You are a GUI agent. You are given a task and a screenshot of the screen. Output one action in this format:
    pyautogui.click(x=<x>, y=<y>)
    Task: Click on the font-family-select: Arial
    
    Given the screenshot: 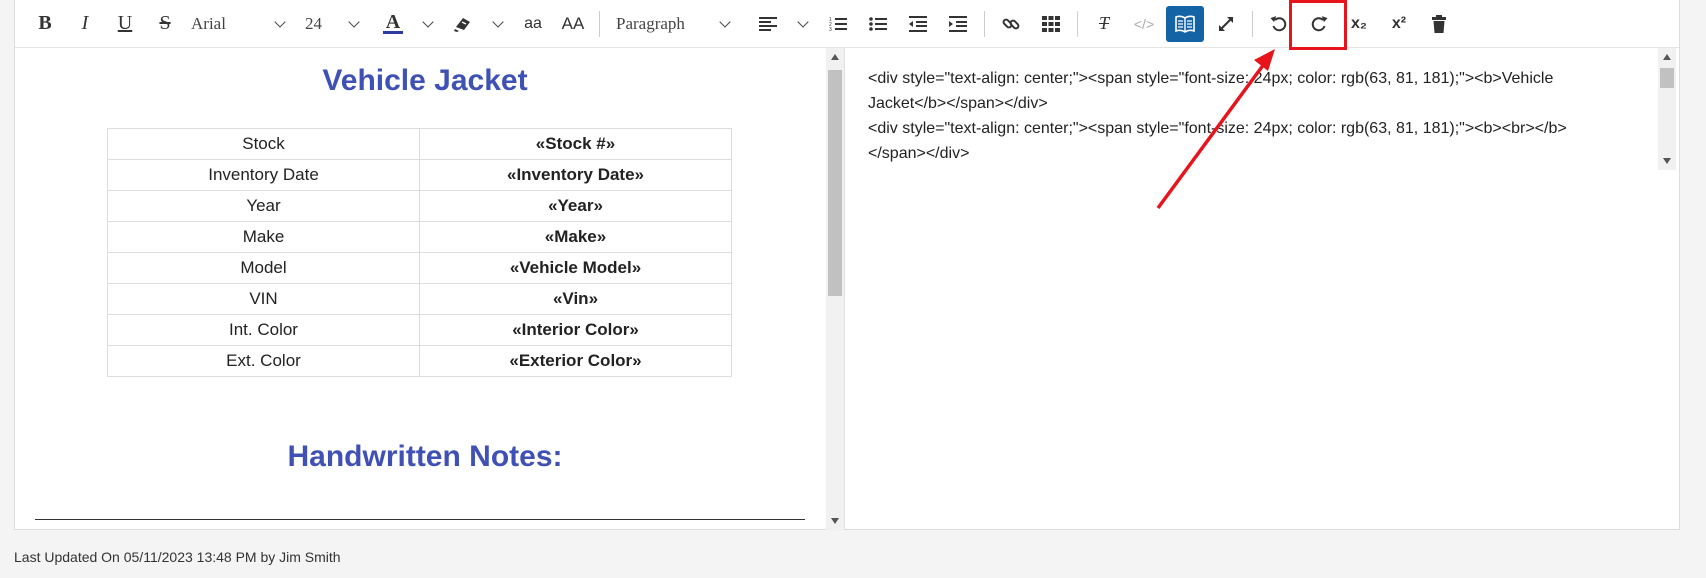 What is the action you would take?
    pyautogui.click(x=225, y=24)
    